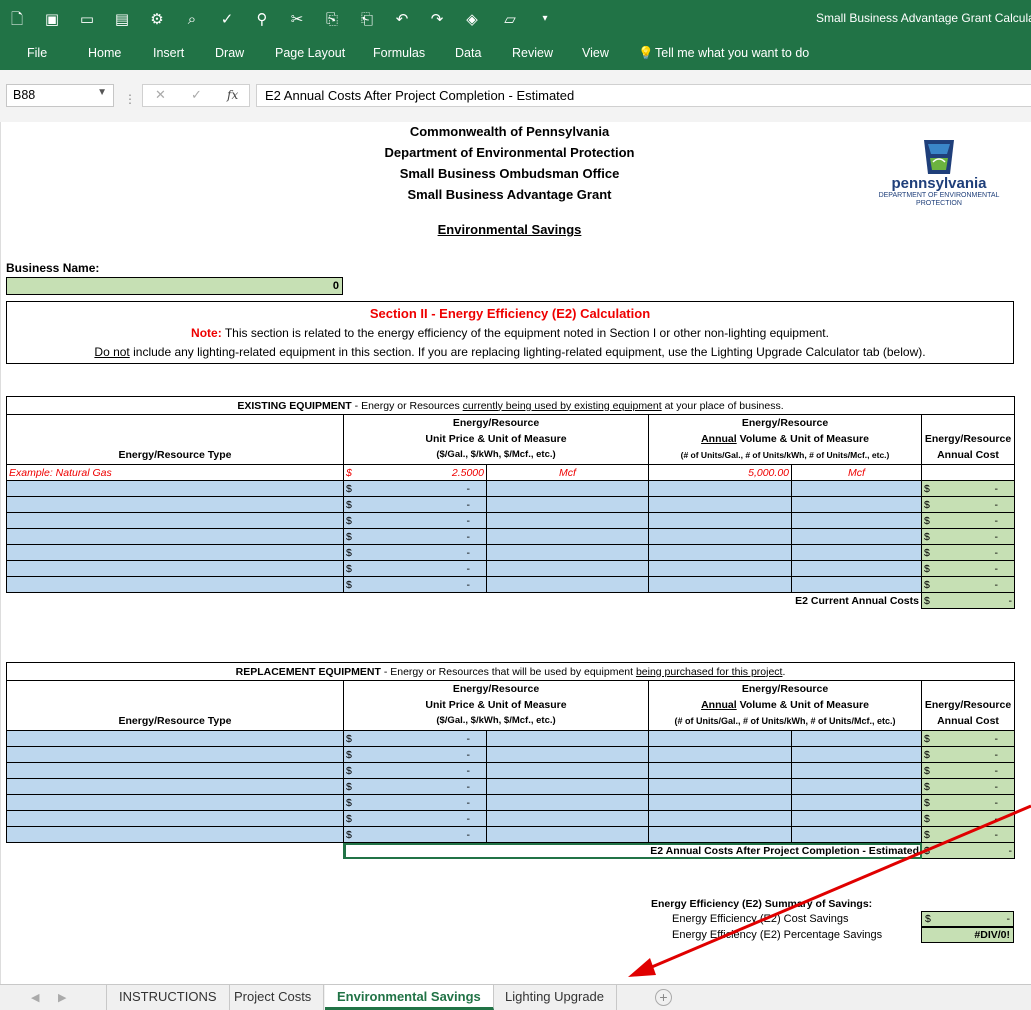 The width and height of the screenshot is (1031, 1010). Describe the element at coordinates (168, 997) in the screenshot. I see `tab-instructions: INSTRUCTIONS` at that location.